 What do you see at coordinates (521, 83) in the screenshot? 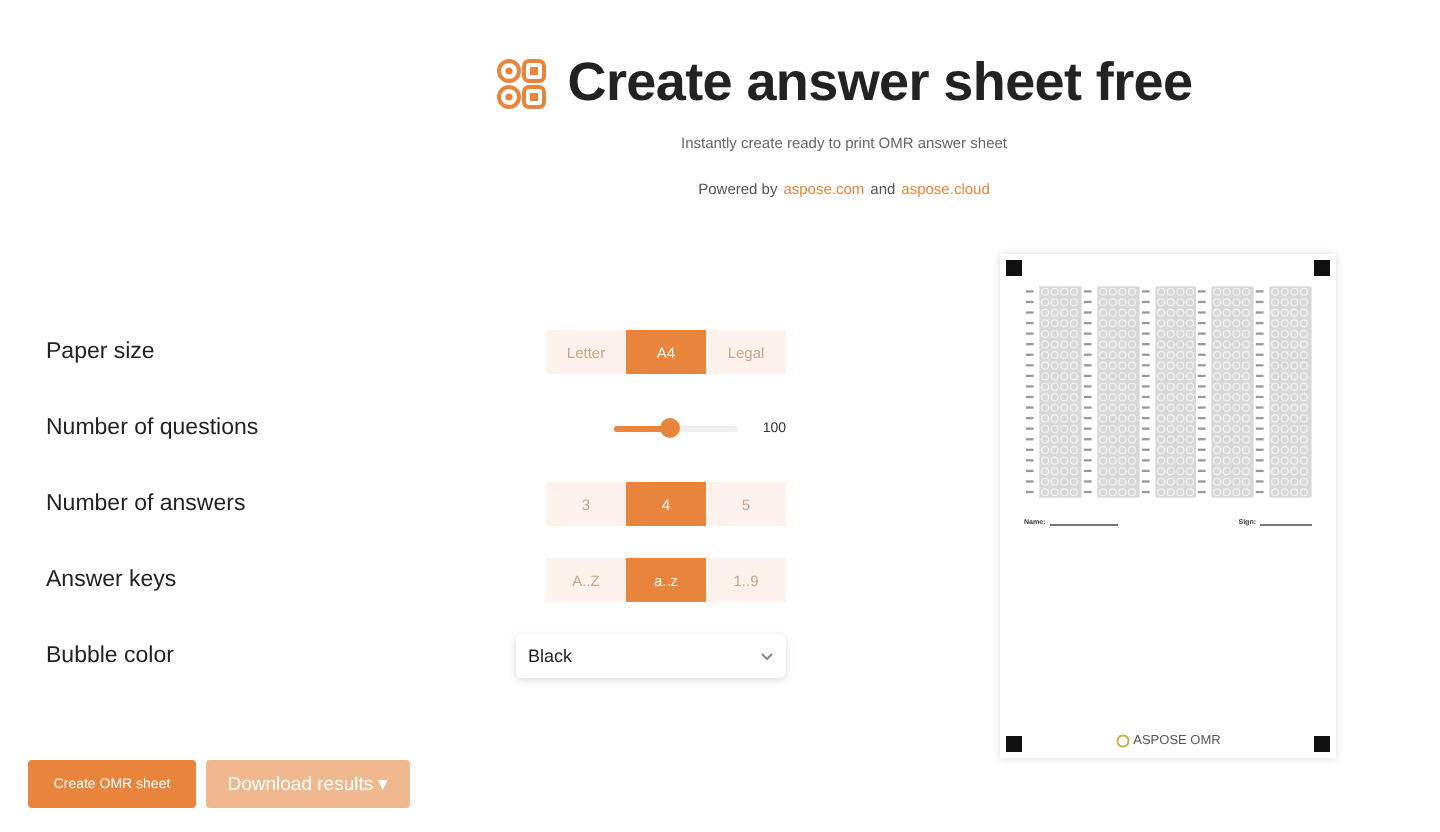
I see `logo-icon` at bounding box center [521, 83].